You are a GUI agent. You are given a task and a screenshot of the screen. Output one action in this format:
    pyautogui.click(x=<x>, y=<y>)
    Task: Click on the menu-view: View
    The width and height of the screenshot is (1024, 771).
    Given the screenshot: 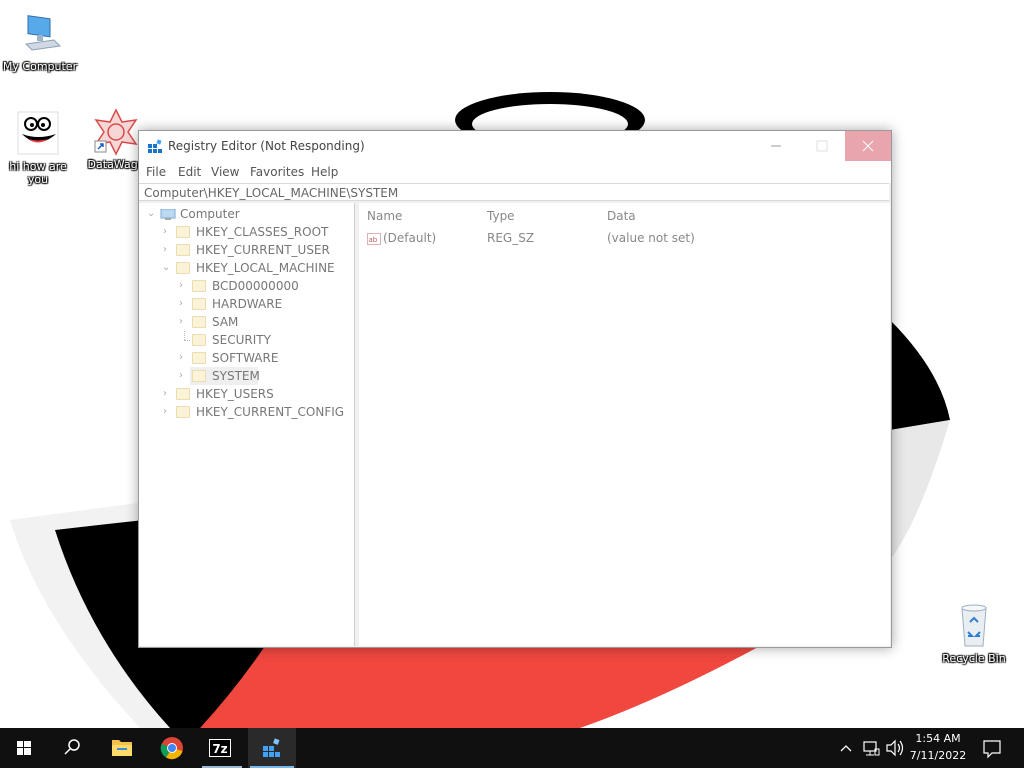 What is the action you would take?
    pyautogui.click(x=225, y=172)
    